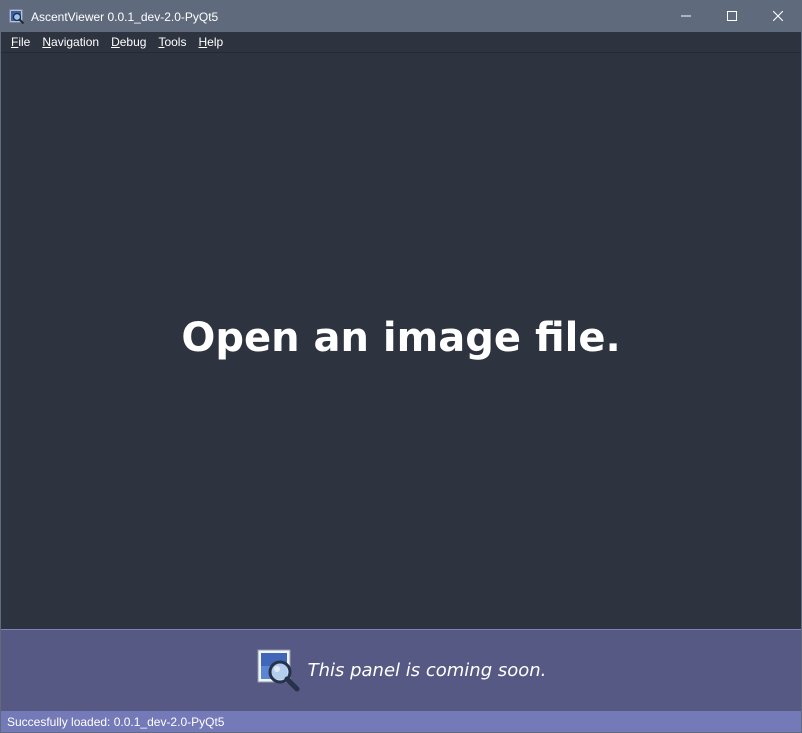 The height and width of the screenshot is (733, 802). I want to click on maximize-button, so click(732, 16).